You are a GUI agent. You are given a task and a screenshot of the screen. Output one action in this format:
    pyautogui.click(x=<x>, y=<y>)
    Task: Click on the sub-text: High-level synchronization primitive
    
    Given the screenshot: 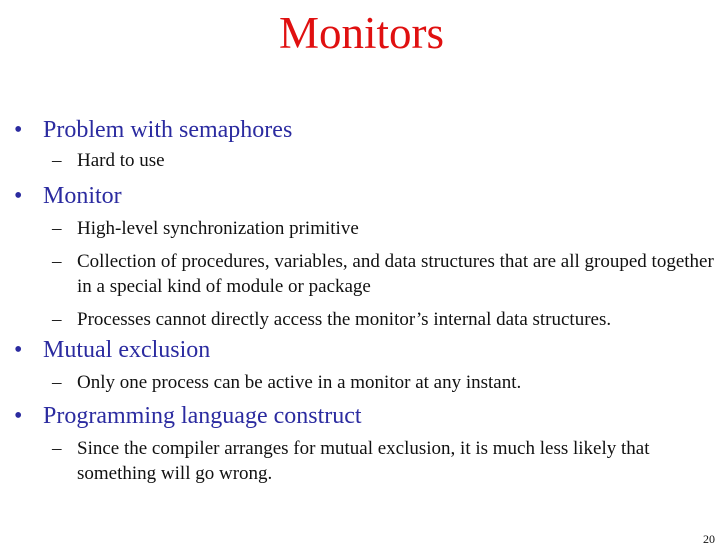 What is the action you would take?
    pyautogui.click(x=218, y=228)
    